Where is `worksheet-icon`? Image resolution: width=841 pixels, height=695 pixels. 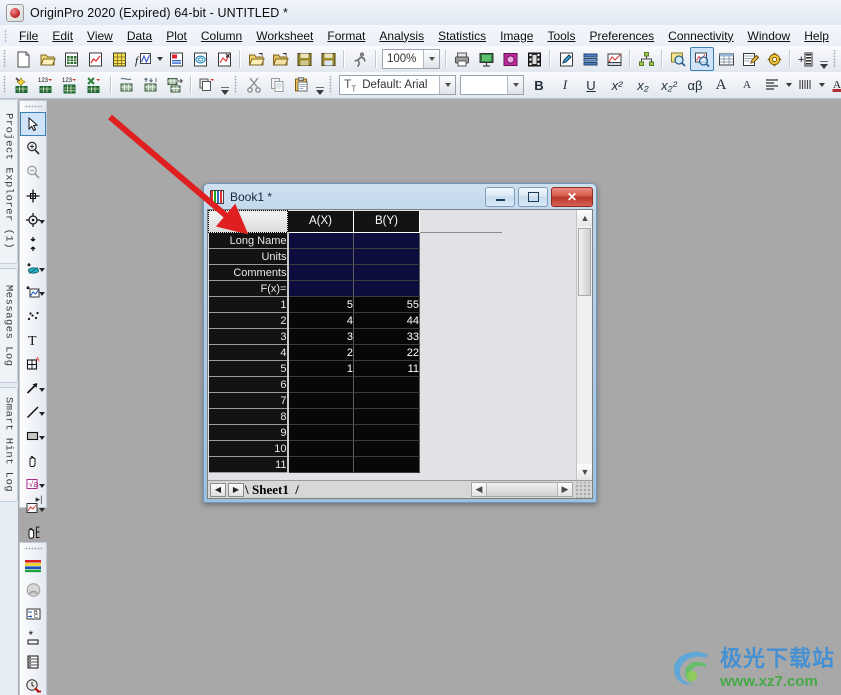
worksheet-icon is located at coordinates (726, 59).